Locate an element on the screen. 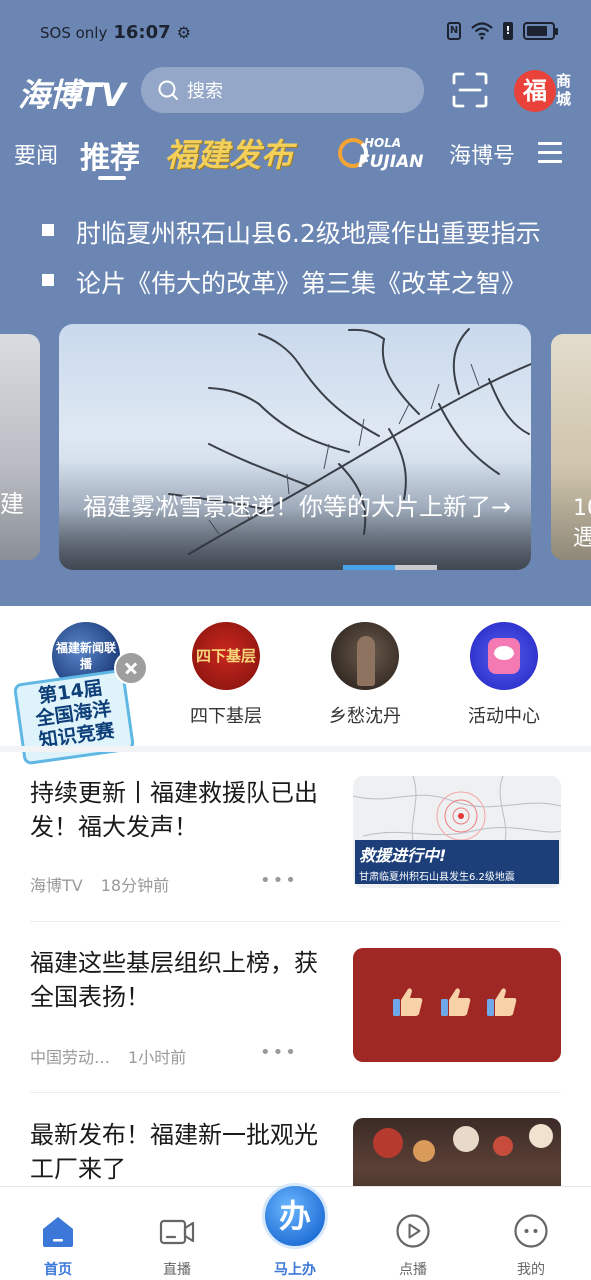  live-camera-icon is located at coordinates (177, 1232).